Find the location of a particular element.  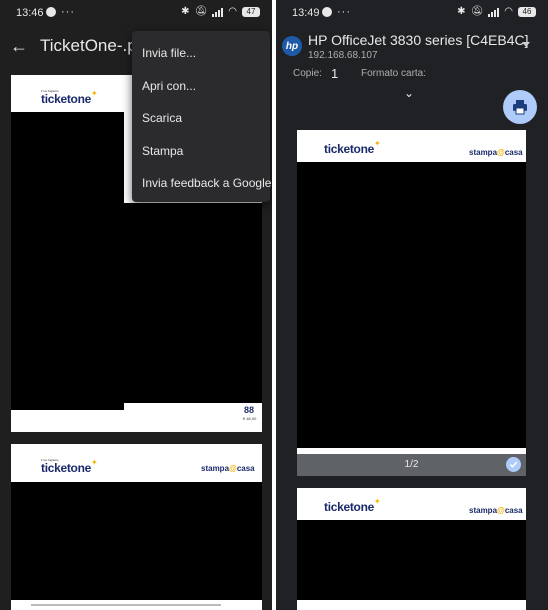

print-button is located at coordinates (520, 107).